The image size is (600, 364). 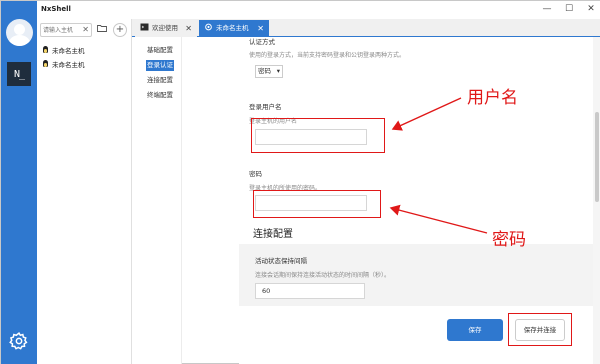 What do you see at coordinates (262, 42) in the screenshot?
I see `auth-method-label: 认证方式` at bounding box center [262, 42].